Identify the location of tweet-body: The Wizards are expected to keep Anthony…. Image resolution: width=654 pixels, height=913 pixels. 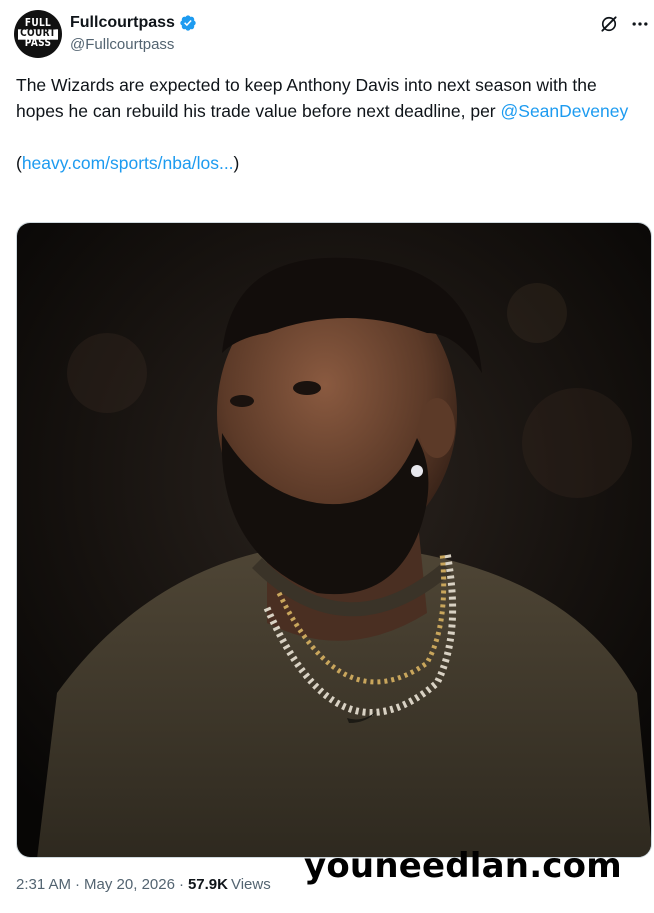
(328, 98).